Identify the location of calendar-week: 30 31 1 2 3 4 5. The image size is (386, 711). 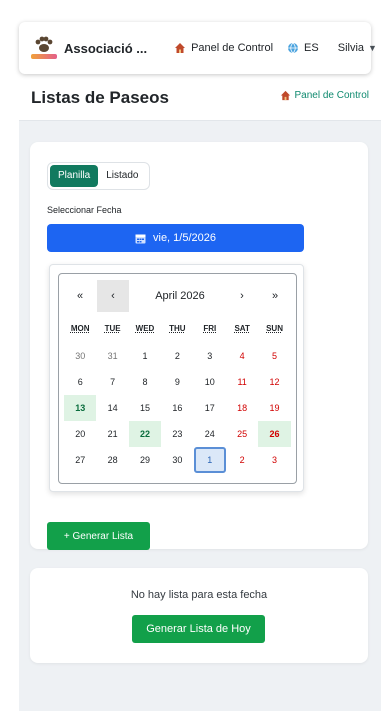
(177, 356).